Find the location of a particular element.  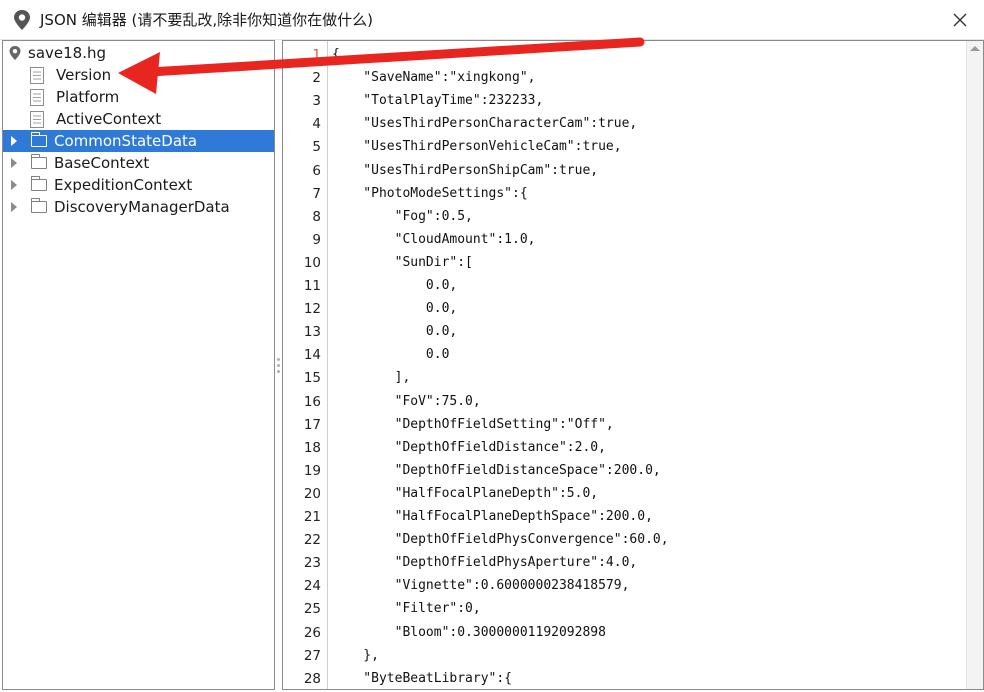

line-number: 19 is located at coordinates (312, 470).